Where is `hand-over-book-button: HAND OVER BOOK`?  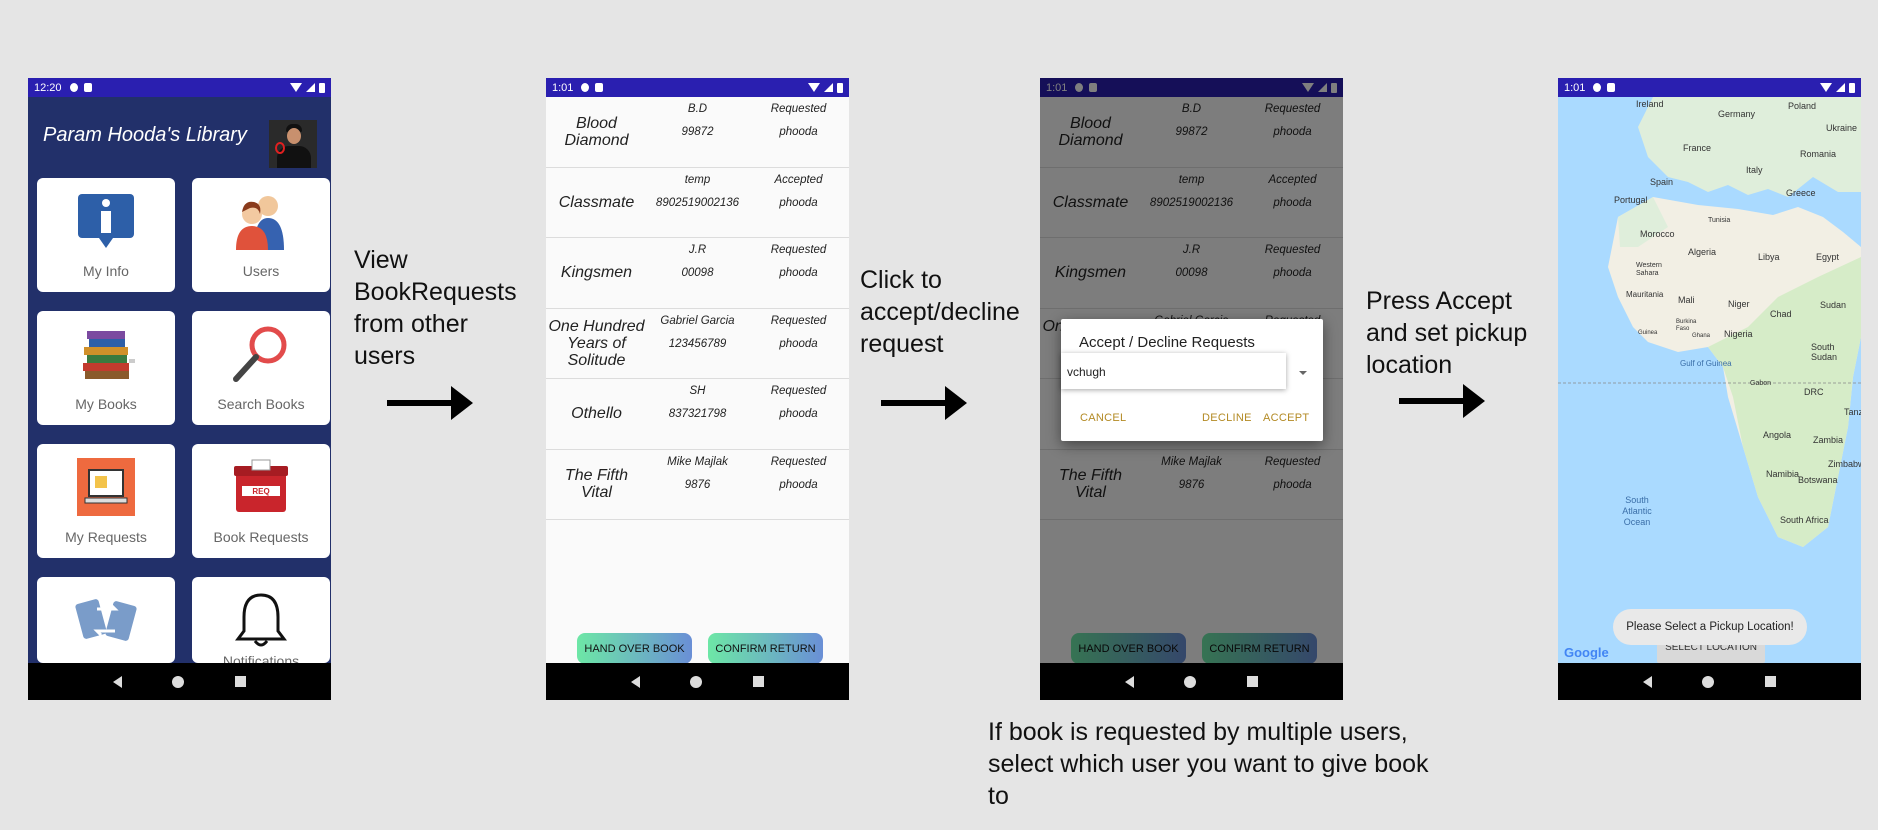 hand-over-book-button: HAND OVER BOOK is located at coordinates (634, 648).